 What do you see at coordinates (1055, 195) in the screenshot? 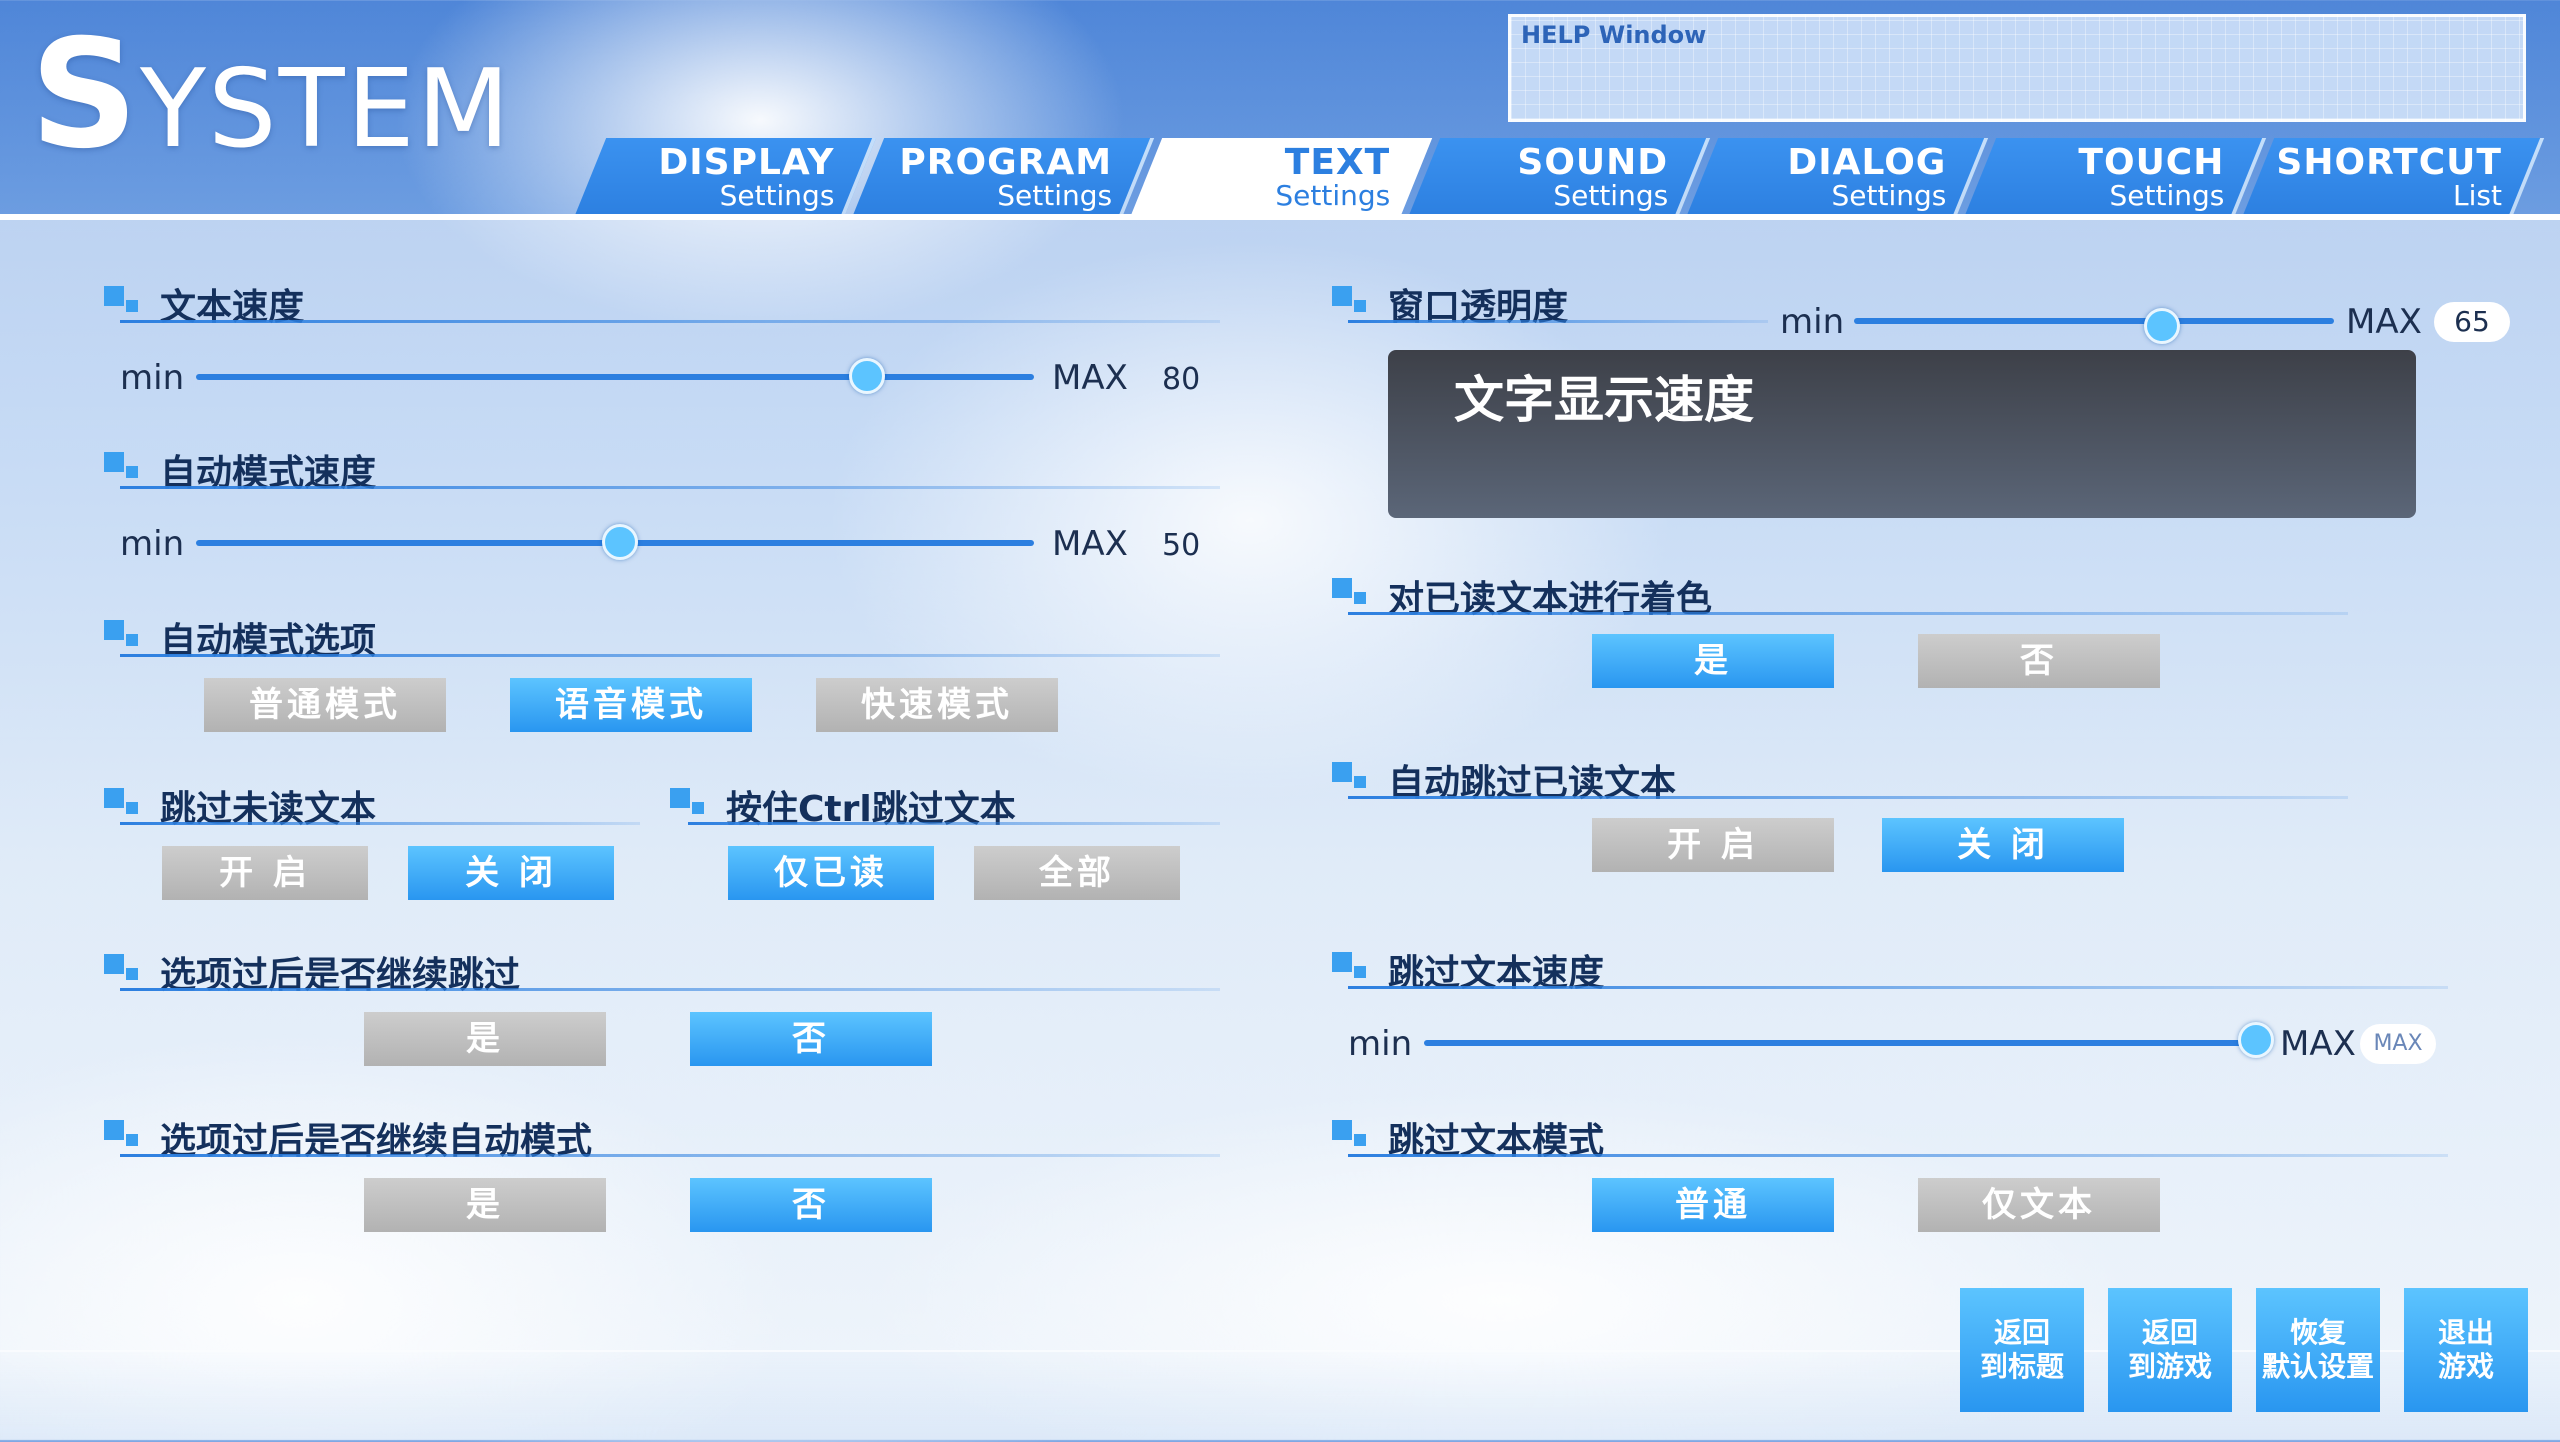
I see `tab-program-sub: Settings` at bounding box center [1055, 195].